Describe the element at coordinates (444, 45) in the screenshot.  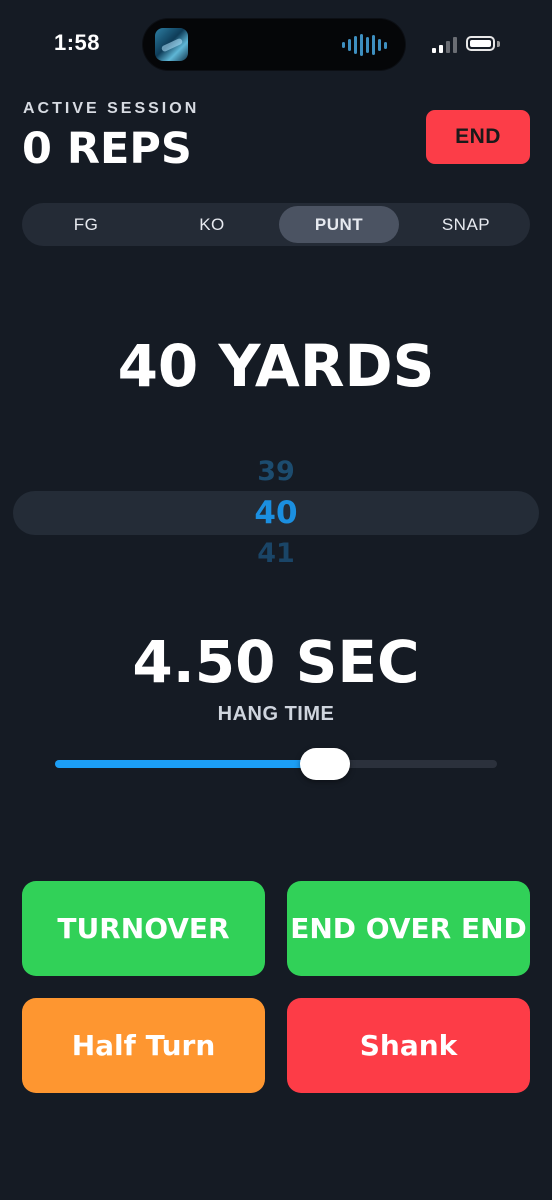
I see `cellular-signal-icon` at that location.